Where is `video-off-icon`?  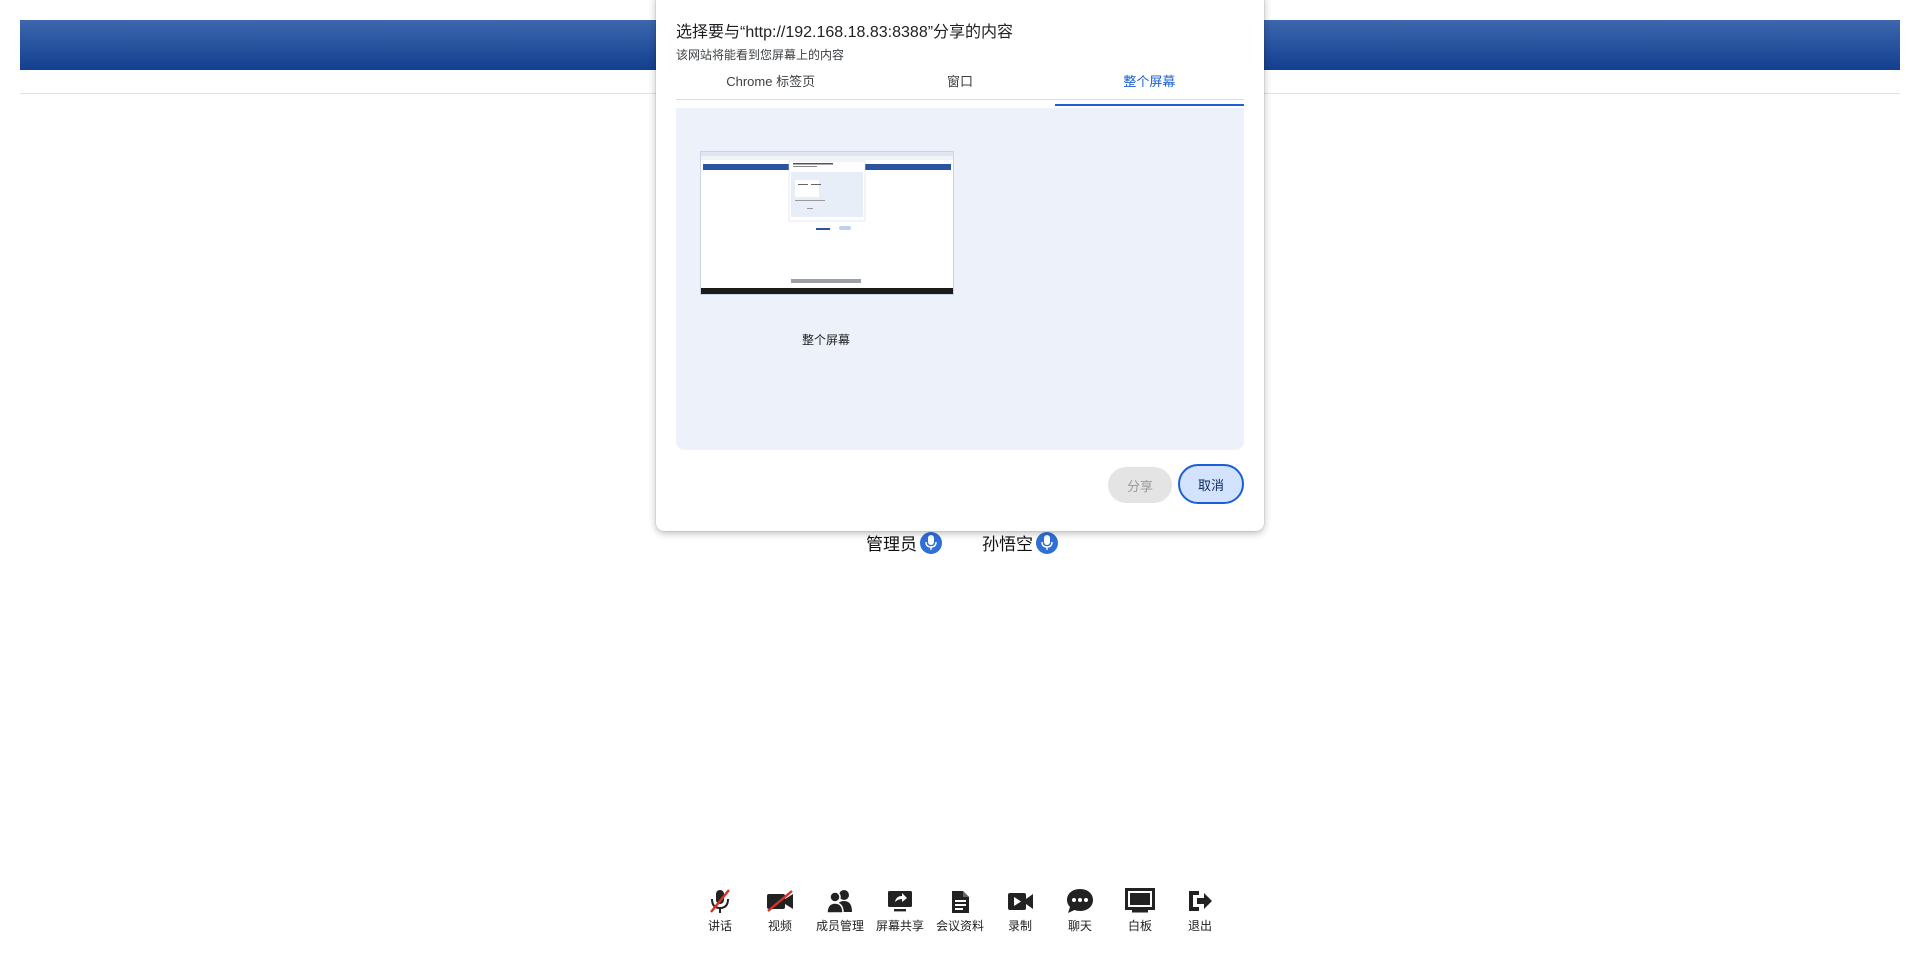 video-off-icon is located at coordinates (780, 901).